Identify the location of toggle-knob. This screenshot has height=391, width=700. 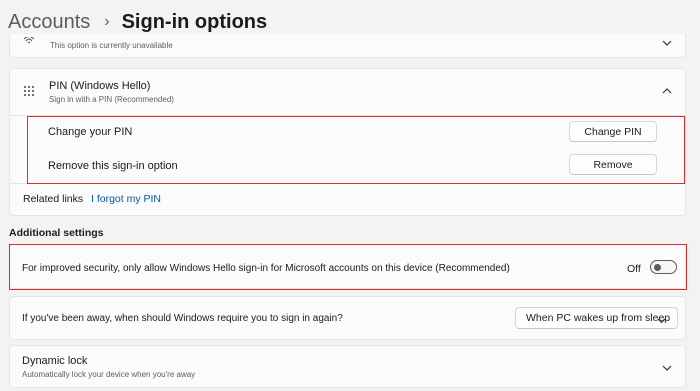
(657, 267).